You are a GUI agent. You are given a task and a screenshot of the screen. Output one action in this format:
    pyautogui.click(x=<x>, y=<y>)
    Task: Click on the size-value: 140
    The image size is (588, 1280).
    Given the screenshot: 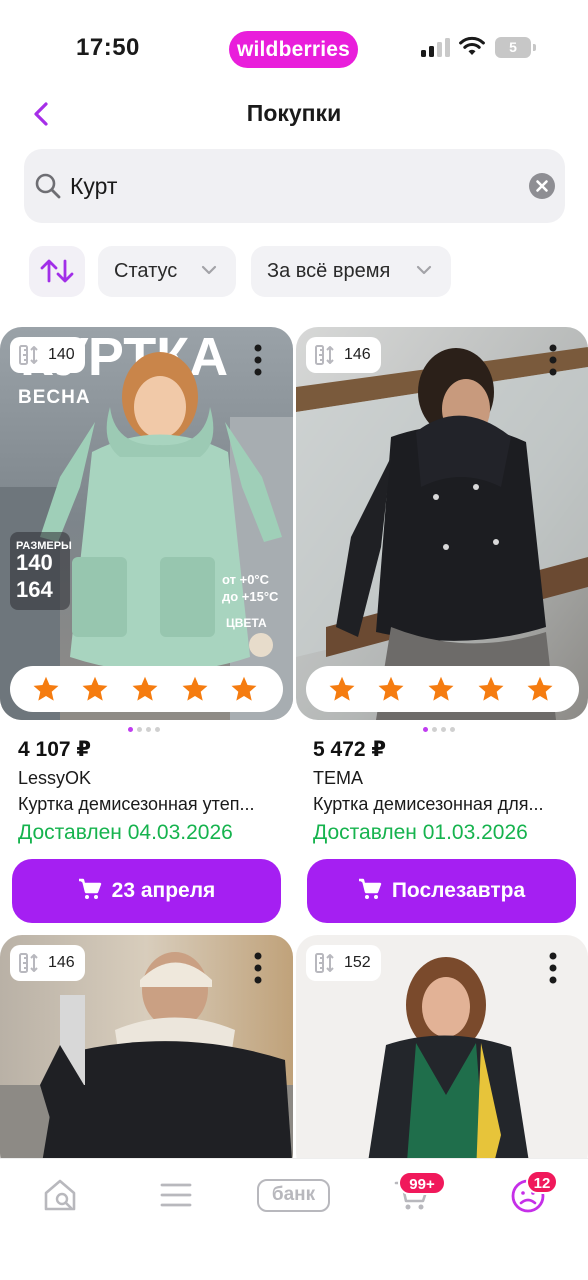 What is the action you would take?
    pyautogui.click(x=61, y=354)
    